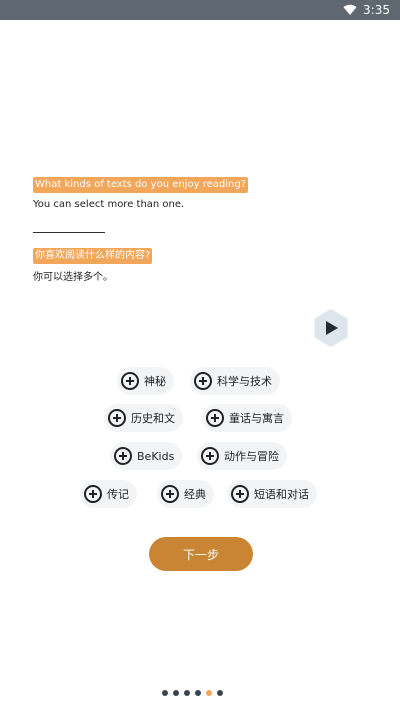 The image size is (400, 711). Describe the element at coordinates (281, 494) in the screenshot. I see `chip-label: 短语和对话` at that location.